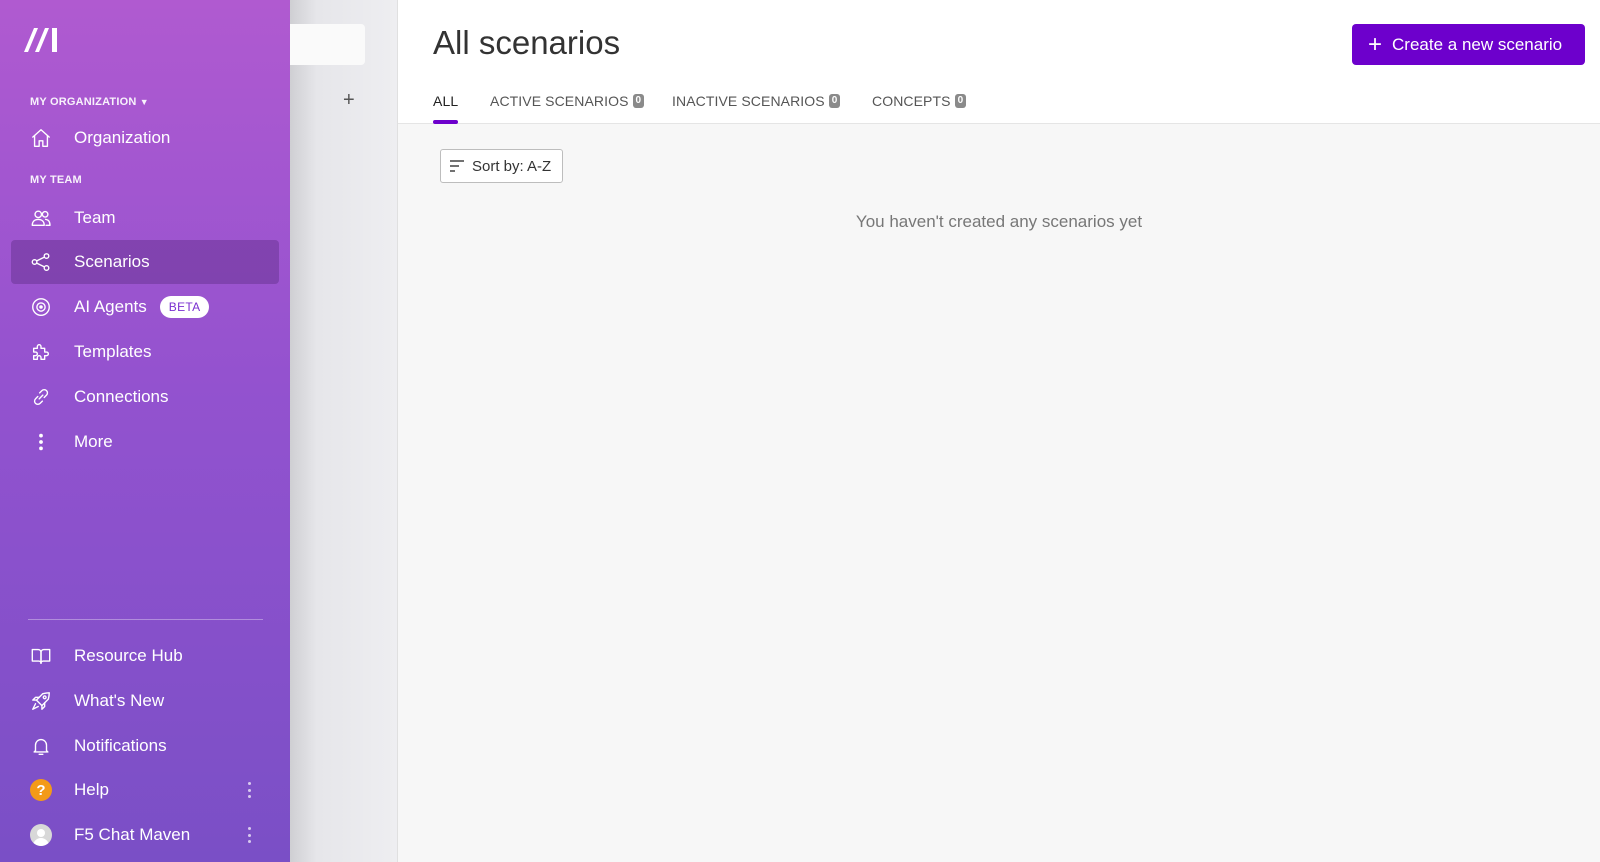  What do you see at coordinates (41, 746) in the screenshot?
I see `bell-icon` at bounding box center [41, 746].